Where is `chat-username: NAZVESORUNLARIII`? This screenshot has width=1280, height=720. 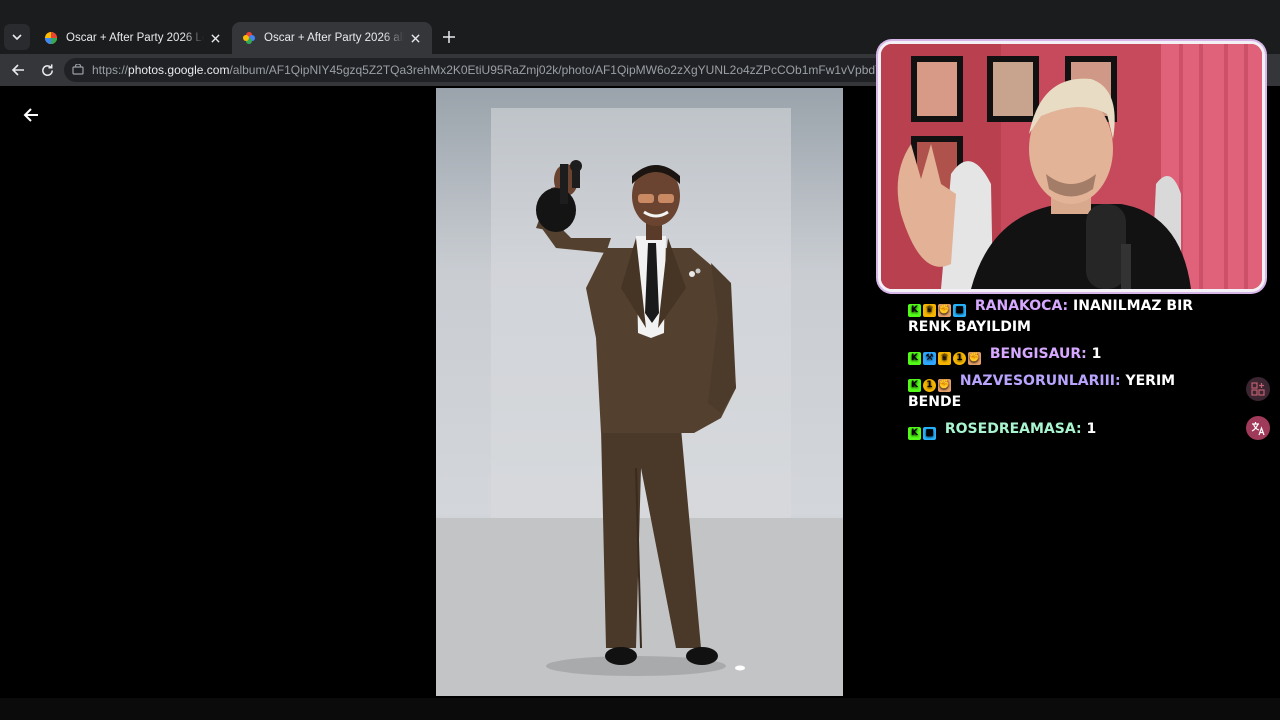 chat-username: NAZVESORUNLARIII is located at coordinates (1037, 381).